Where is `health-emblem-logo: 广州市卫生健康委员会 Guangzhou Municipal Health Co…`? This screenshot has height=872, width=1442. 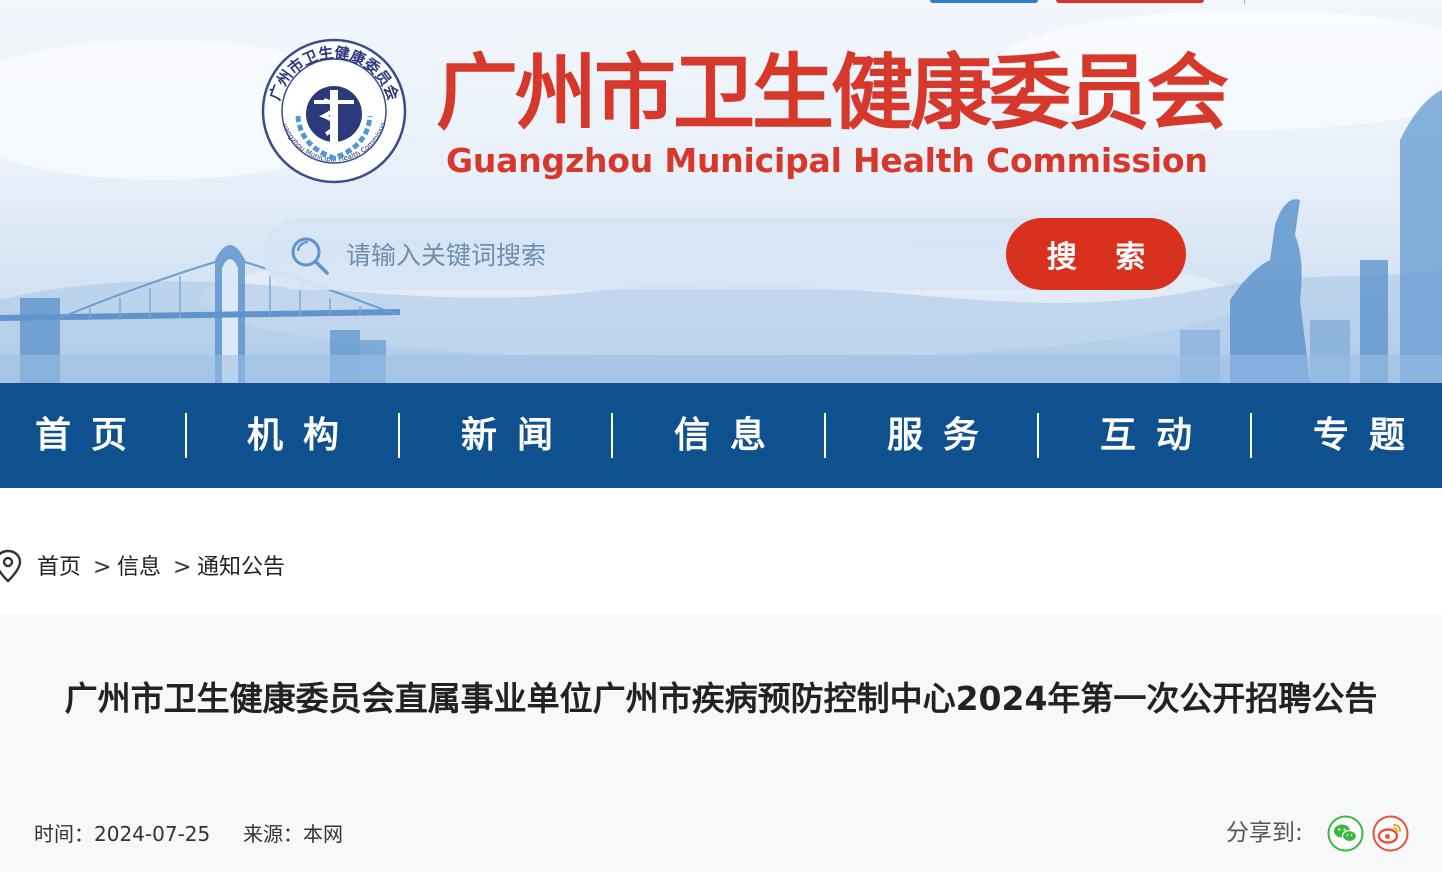 health-emblem-logo: 广州市卫生健康委员会 Guangzhou Municipal Health Co… is located at coordinates (334, 111).